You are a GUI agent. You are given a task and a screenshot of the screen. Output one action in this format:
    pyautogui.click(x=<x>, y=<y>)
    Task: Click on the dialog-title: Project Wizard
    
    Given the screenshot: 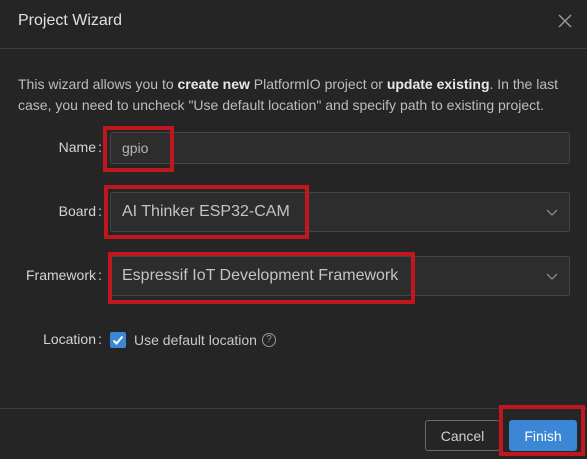 What is the action you would take?
    pyautogui.click(x=70, y=20)
    